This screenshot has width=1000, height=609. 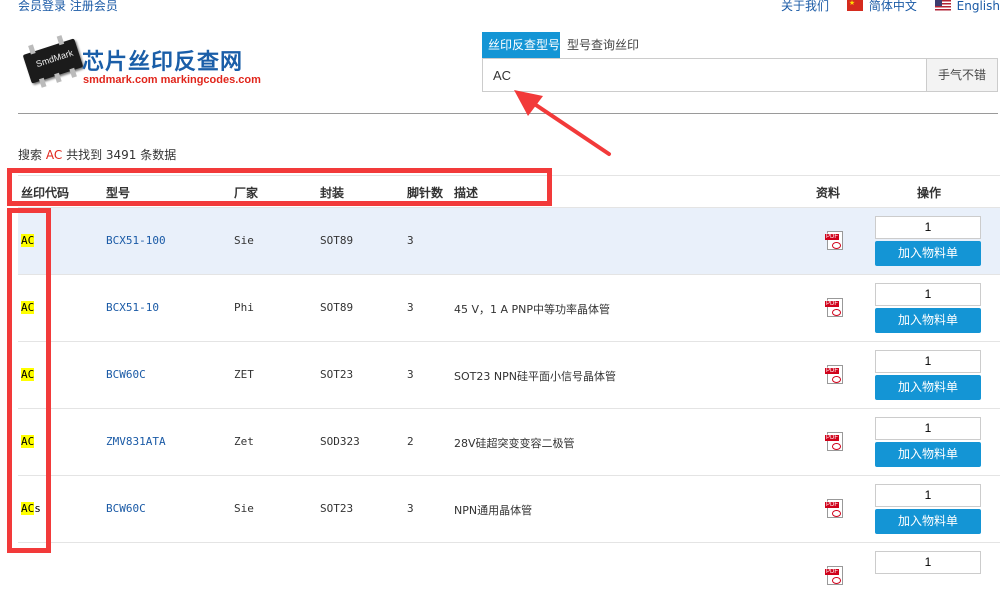 I want to click on chip-icon: SmdMark, so click(x=53, y=61).